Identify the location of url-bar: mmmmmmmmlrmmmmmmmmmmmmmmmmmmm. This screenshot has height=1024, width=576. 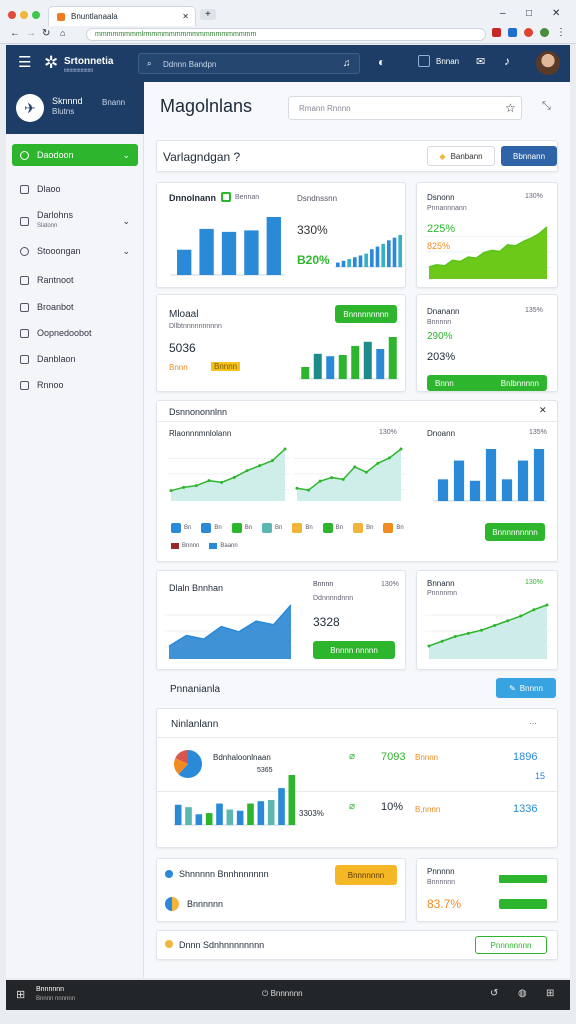
(286, 34).